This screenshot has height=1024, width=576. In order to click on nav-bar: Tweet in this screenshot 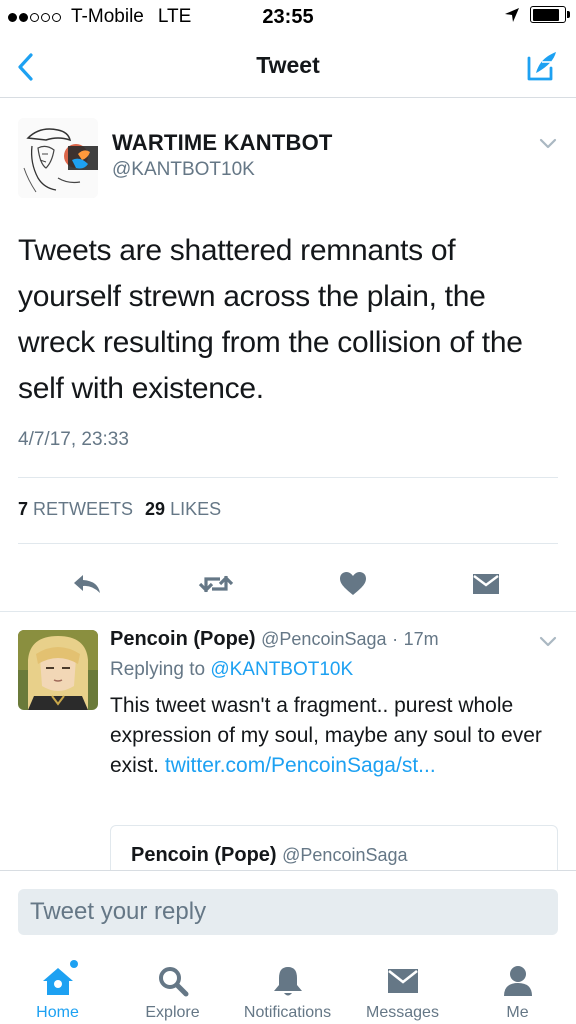, I will do `click(288, 67)`.